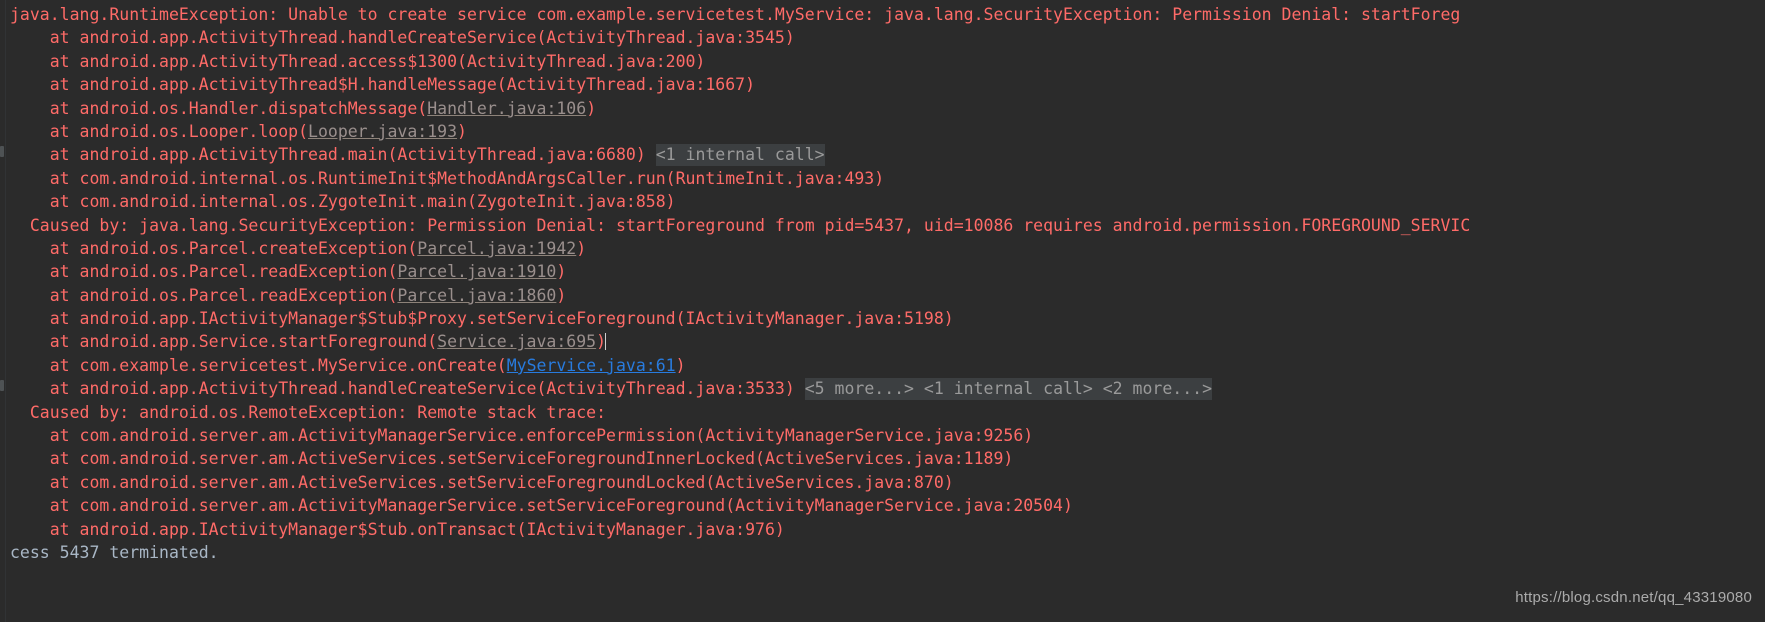  Describe the element at coordinates (882, 552) in the screenshot. I see `stack-trace-line: cess 5437 terminated.` at that location.